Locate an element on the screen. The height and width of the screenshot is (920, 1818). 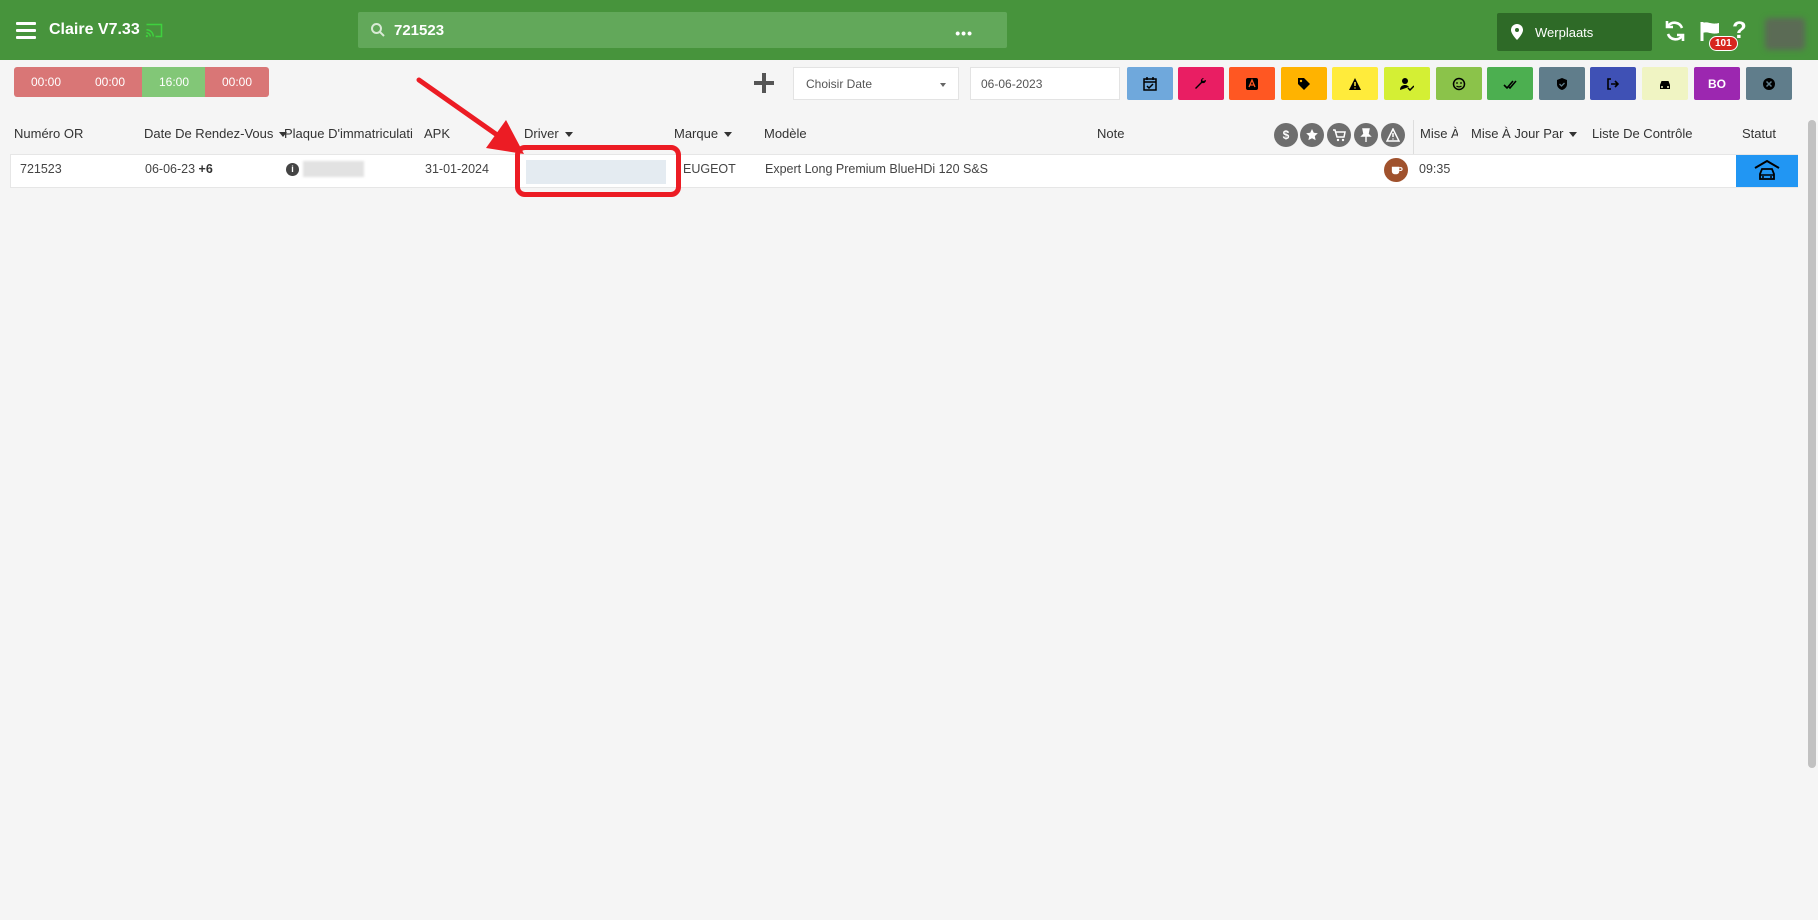
bo-label: BO is located at coordinates (1717, 83).